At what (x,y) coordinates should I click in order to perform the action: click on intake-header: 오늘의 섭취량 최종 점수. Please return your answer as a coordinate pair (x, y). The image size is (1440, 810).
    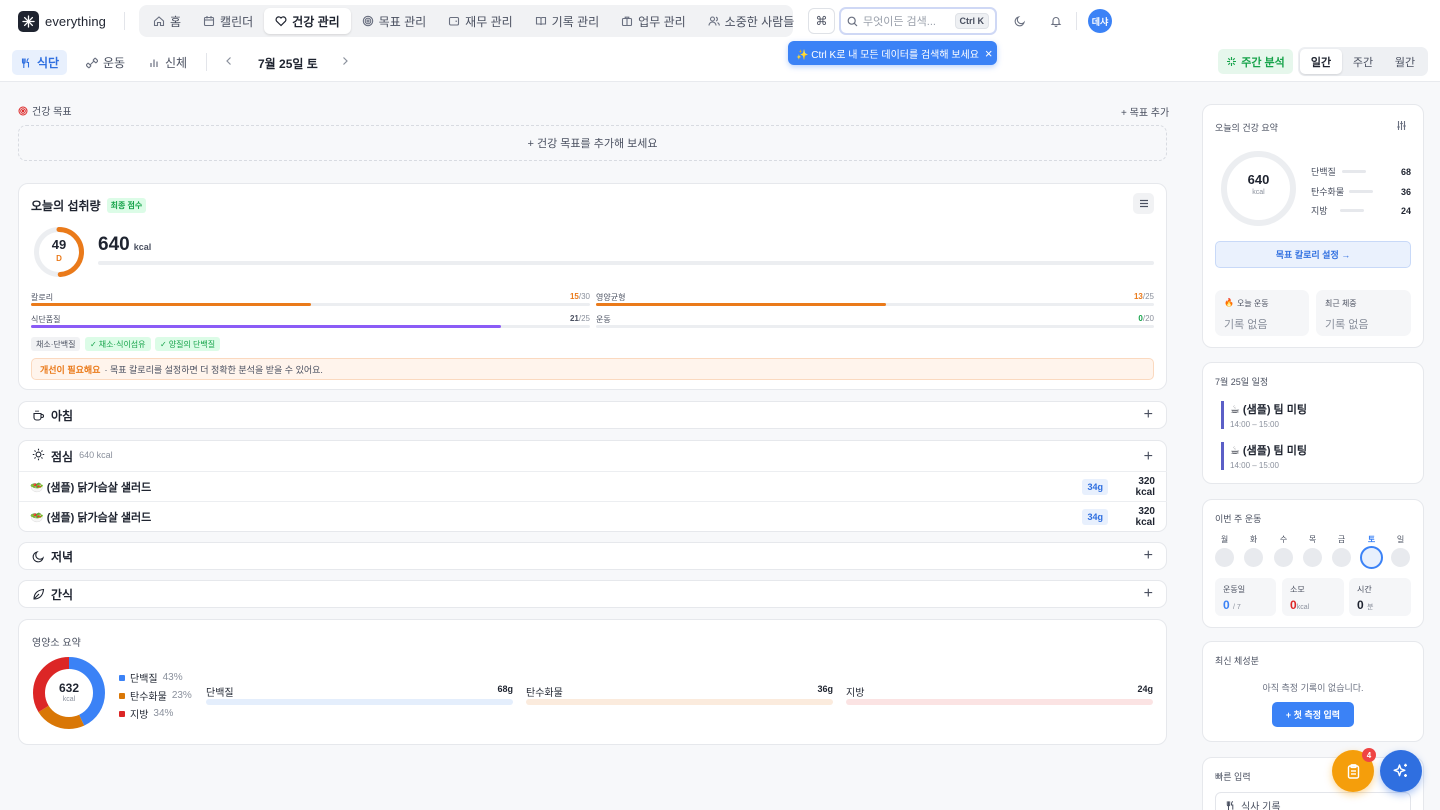
    Looking at the image, I should click on (89, 205).